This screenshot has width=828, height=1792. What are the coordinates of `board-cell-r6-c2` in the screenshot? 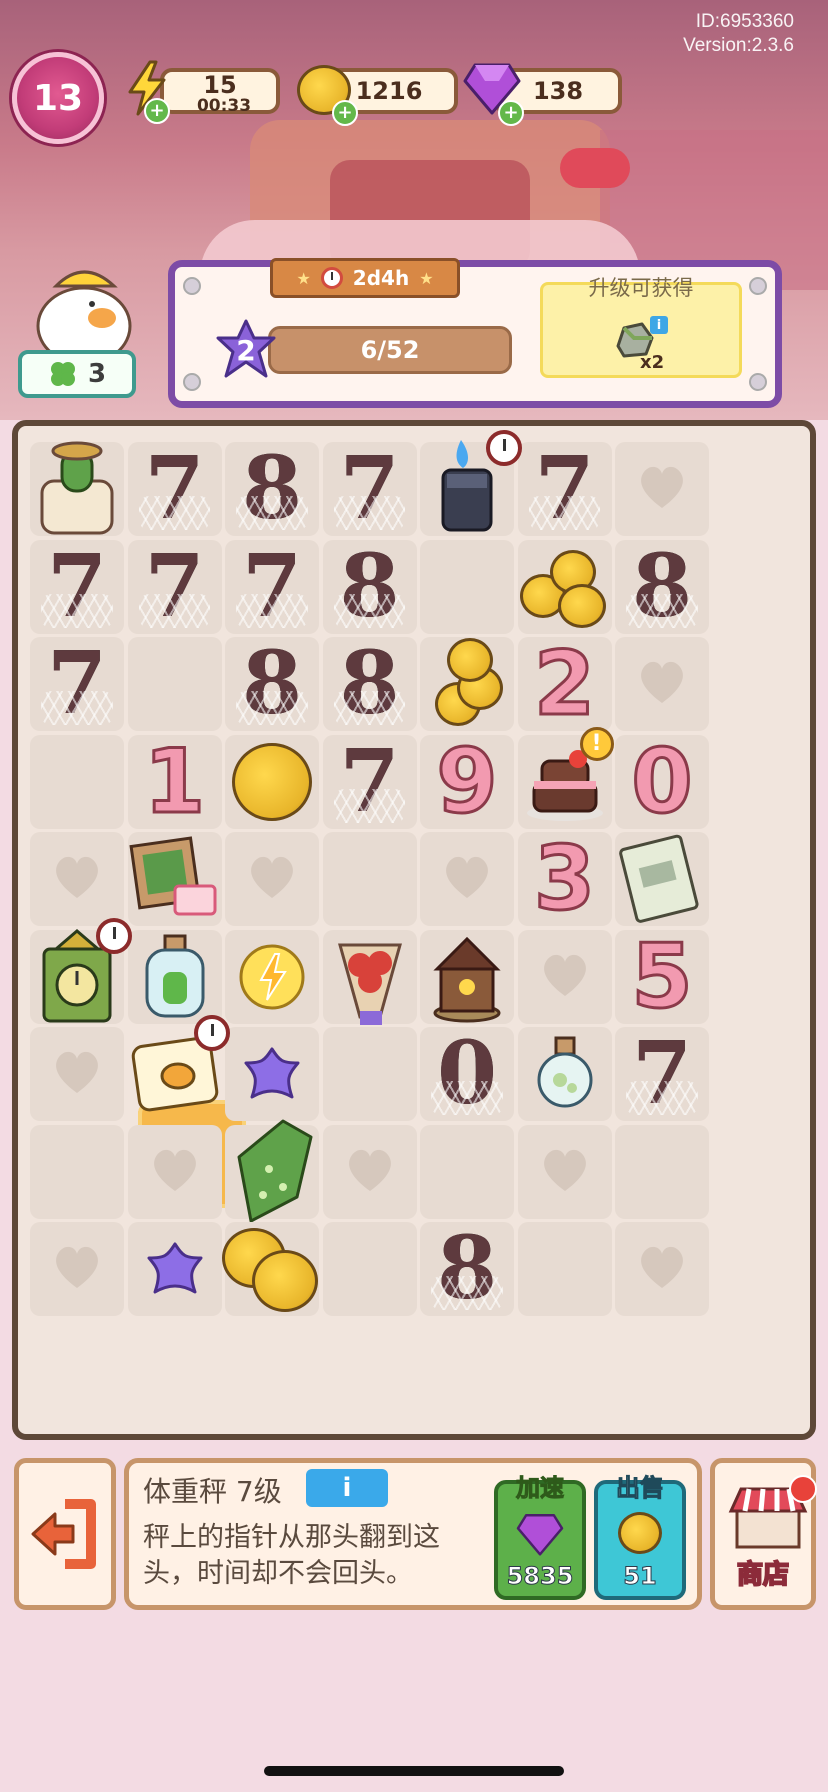 It's located at (174, 976).